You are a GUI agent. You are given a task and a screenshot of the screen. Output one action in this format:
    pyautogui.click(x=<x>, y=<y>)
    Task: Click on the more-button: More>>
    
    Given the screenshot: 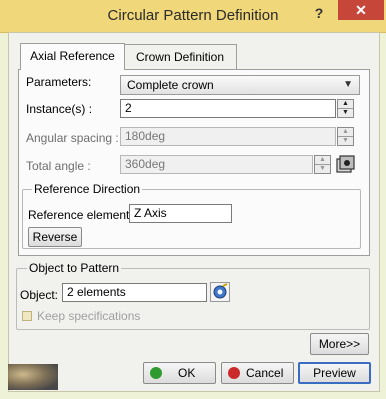 What is the action you would take?
    pyautogui.click(x=339, y=344)
    